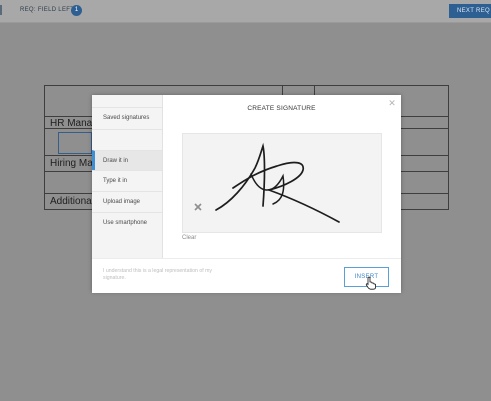  Describe the element at coordinates (189, 238) in the screenshot. I see `clear-link: Clear` at that location.